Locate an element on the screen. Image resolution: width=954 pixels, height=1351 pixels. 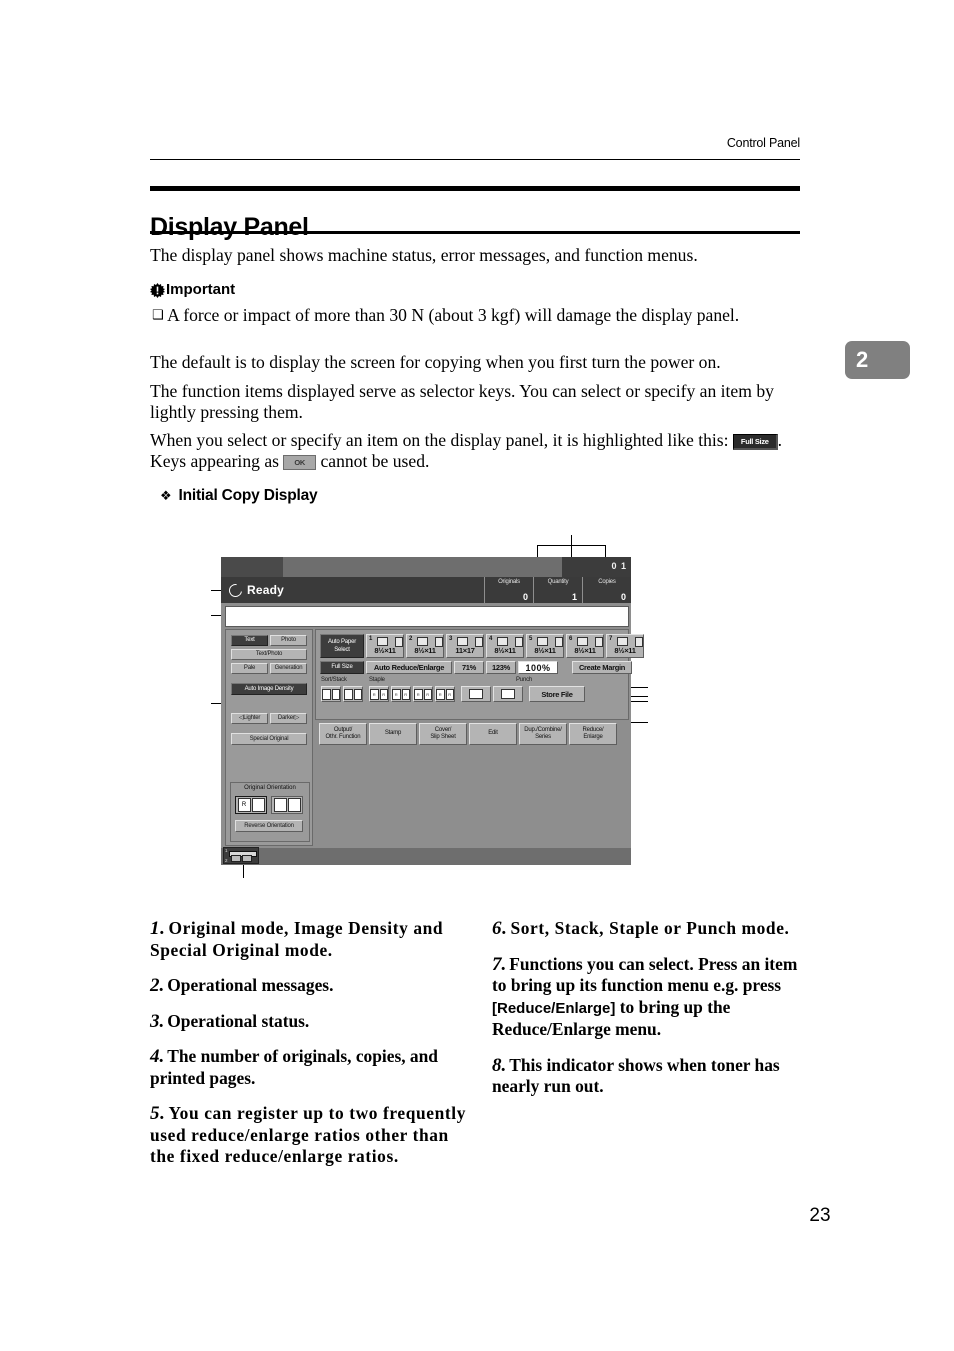
tray-button-6: 6 8½×11 is located at coordinates (585, 646).